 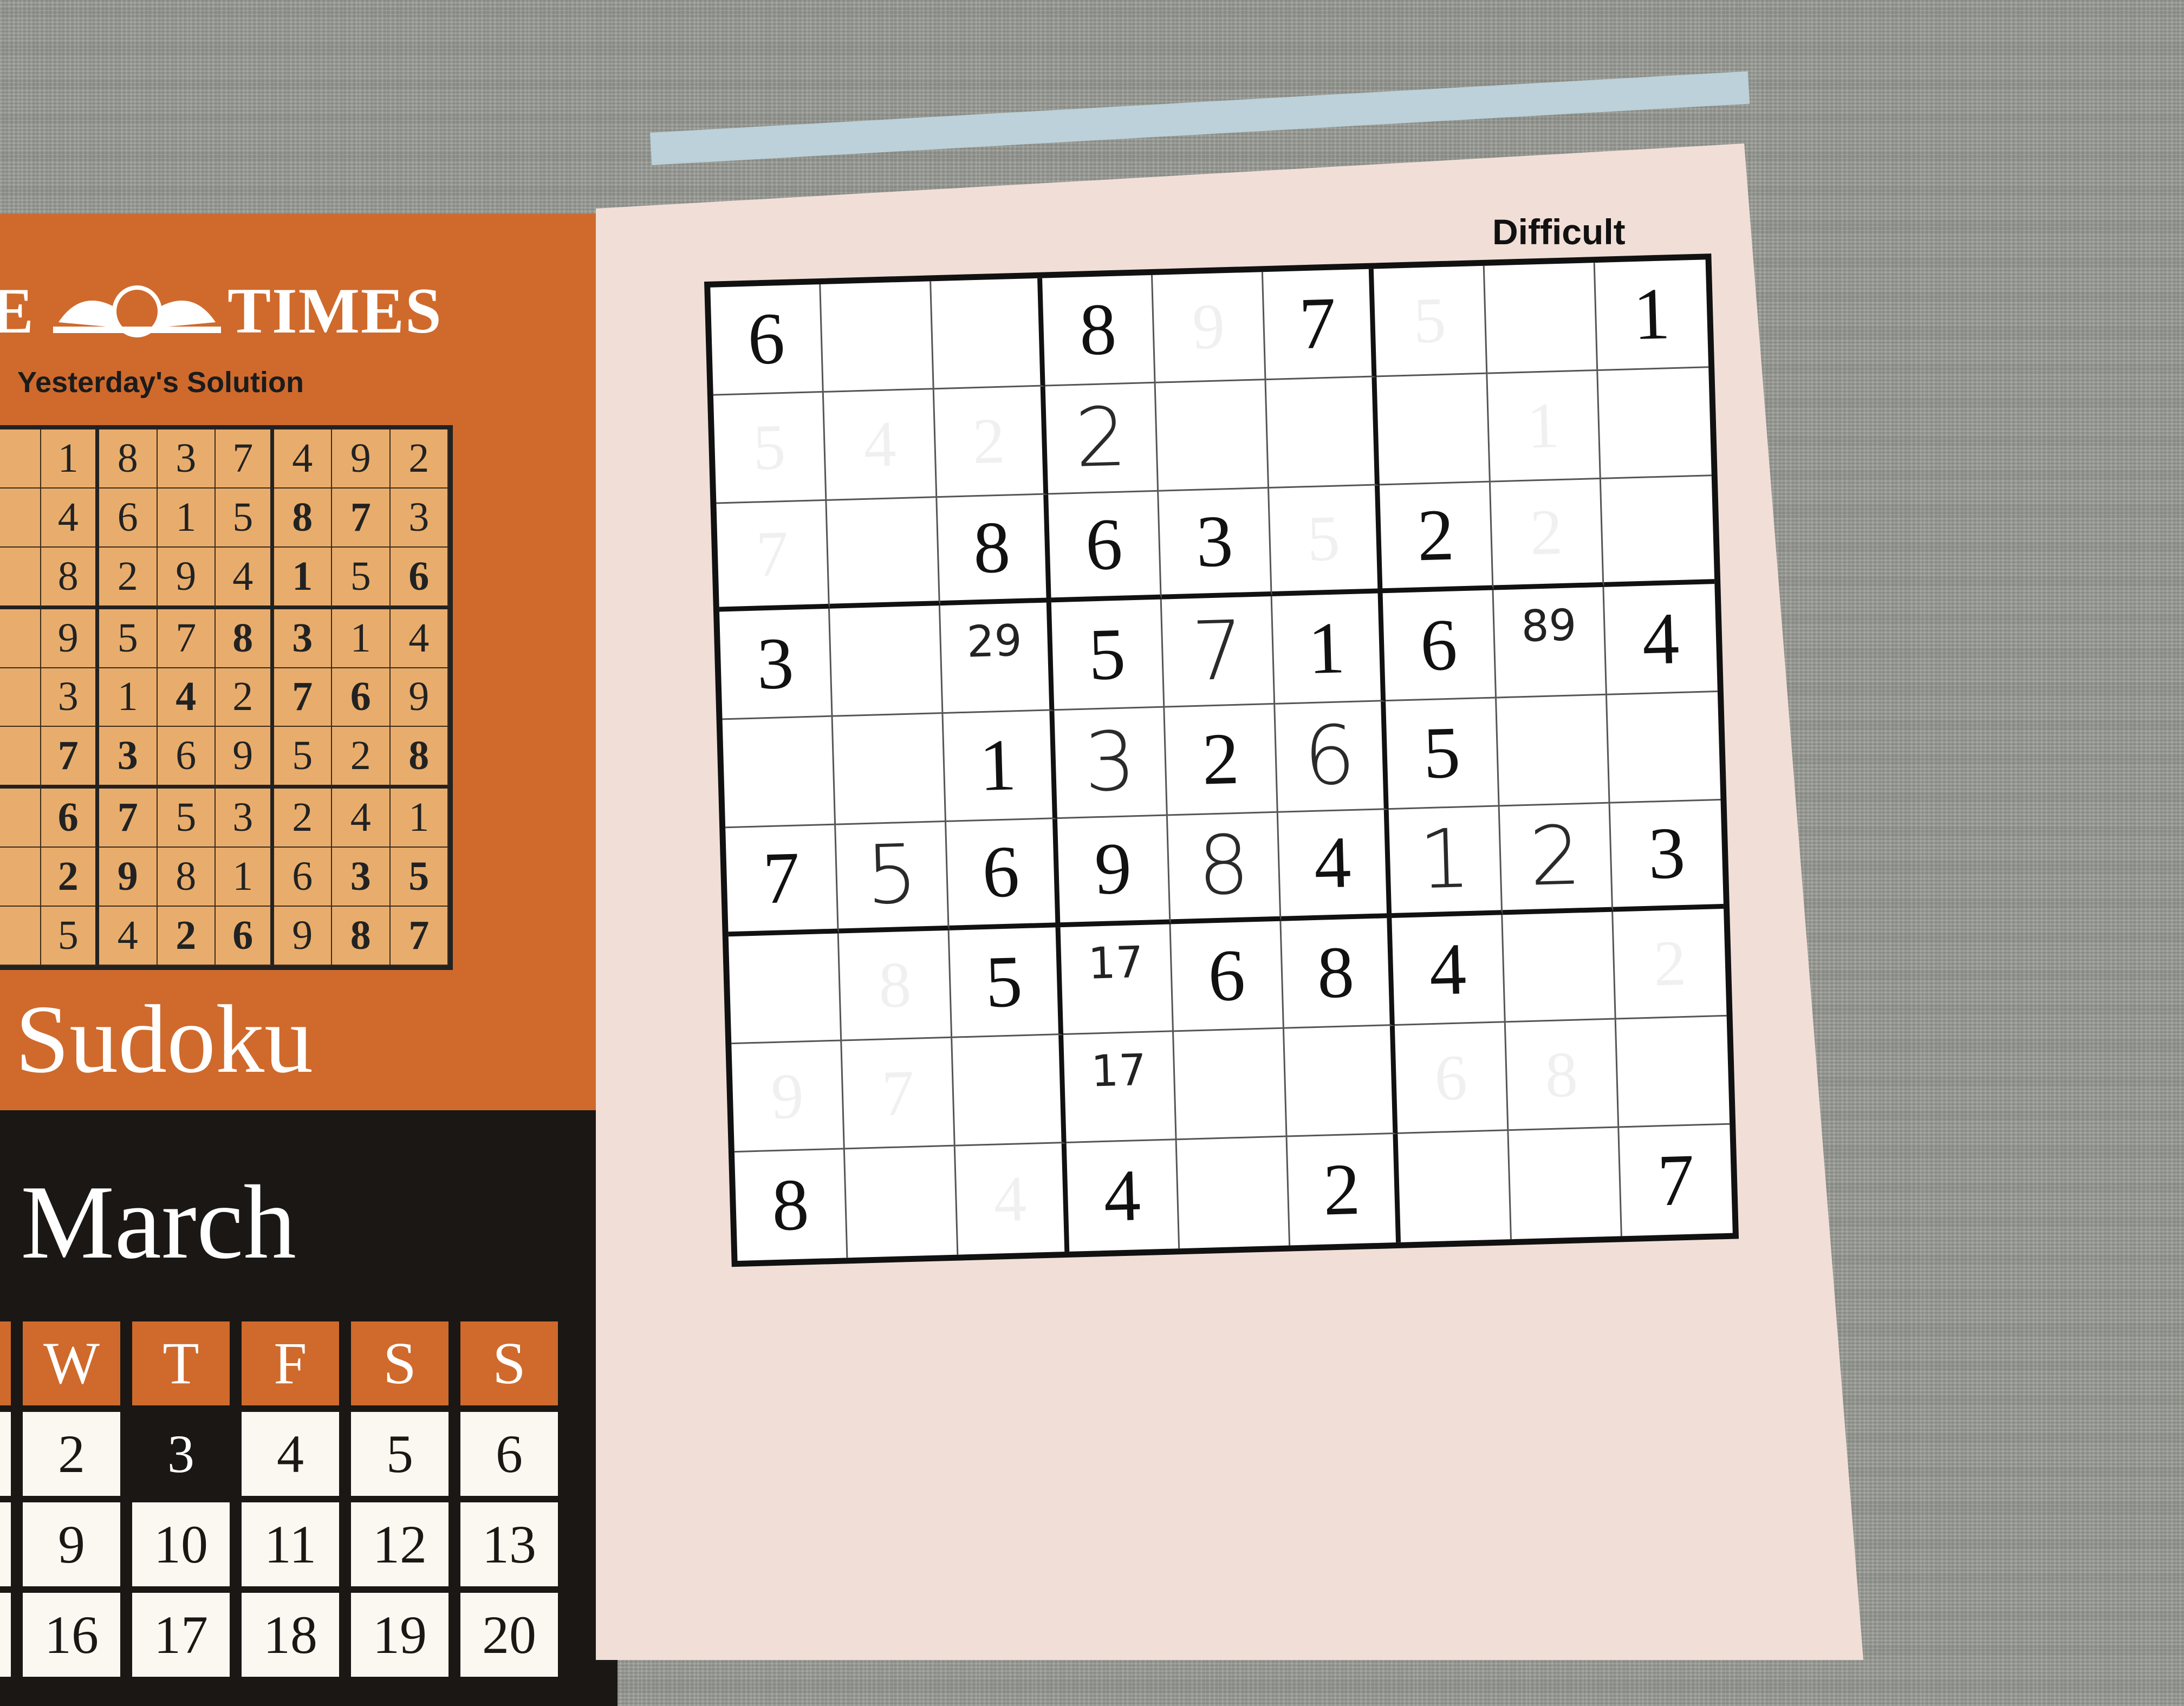 I want to click on sudoku-cell-pencil-note: 17, so click(x=1117, y=980).